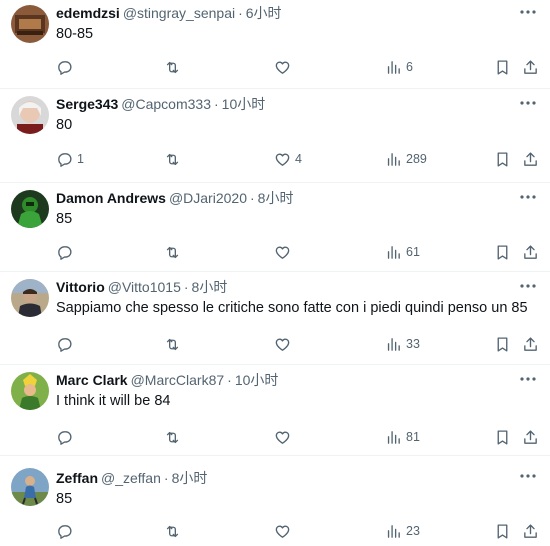 Image resolution: width=550 pixels, height=546 pixels. I want to click on action-bar: 1 4 289, so click(275, 159).